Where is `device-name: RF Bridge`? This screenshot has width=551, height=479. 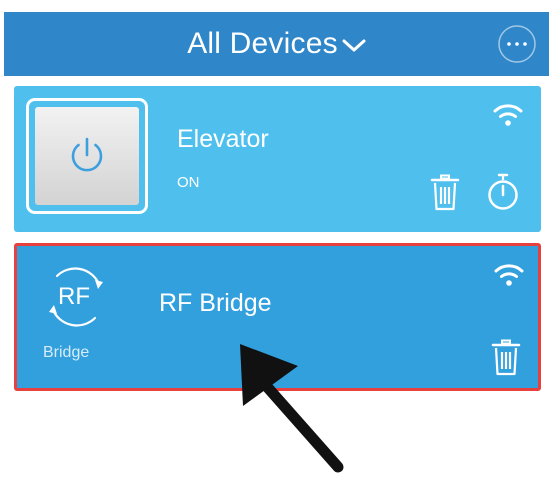
device-name: RF Bridge is located at coordinates (215, 303).